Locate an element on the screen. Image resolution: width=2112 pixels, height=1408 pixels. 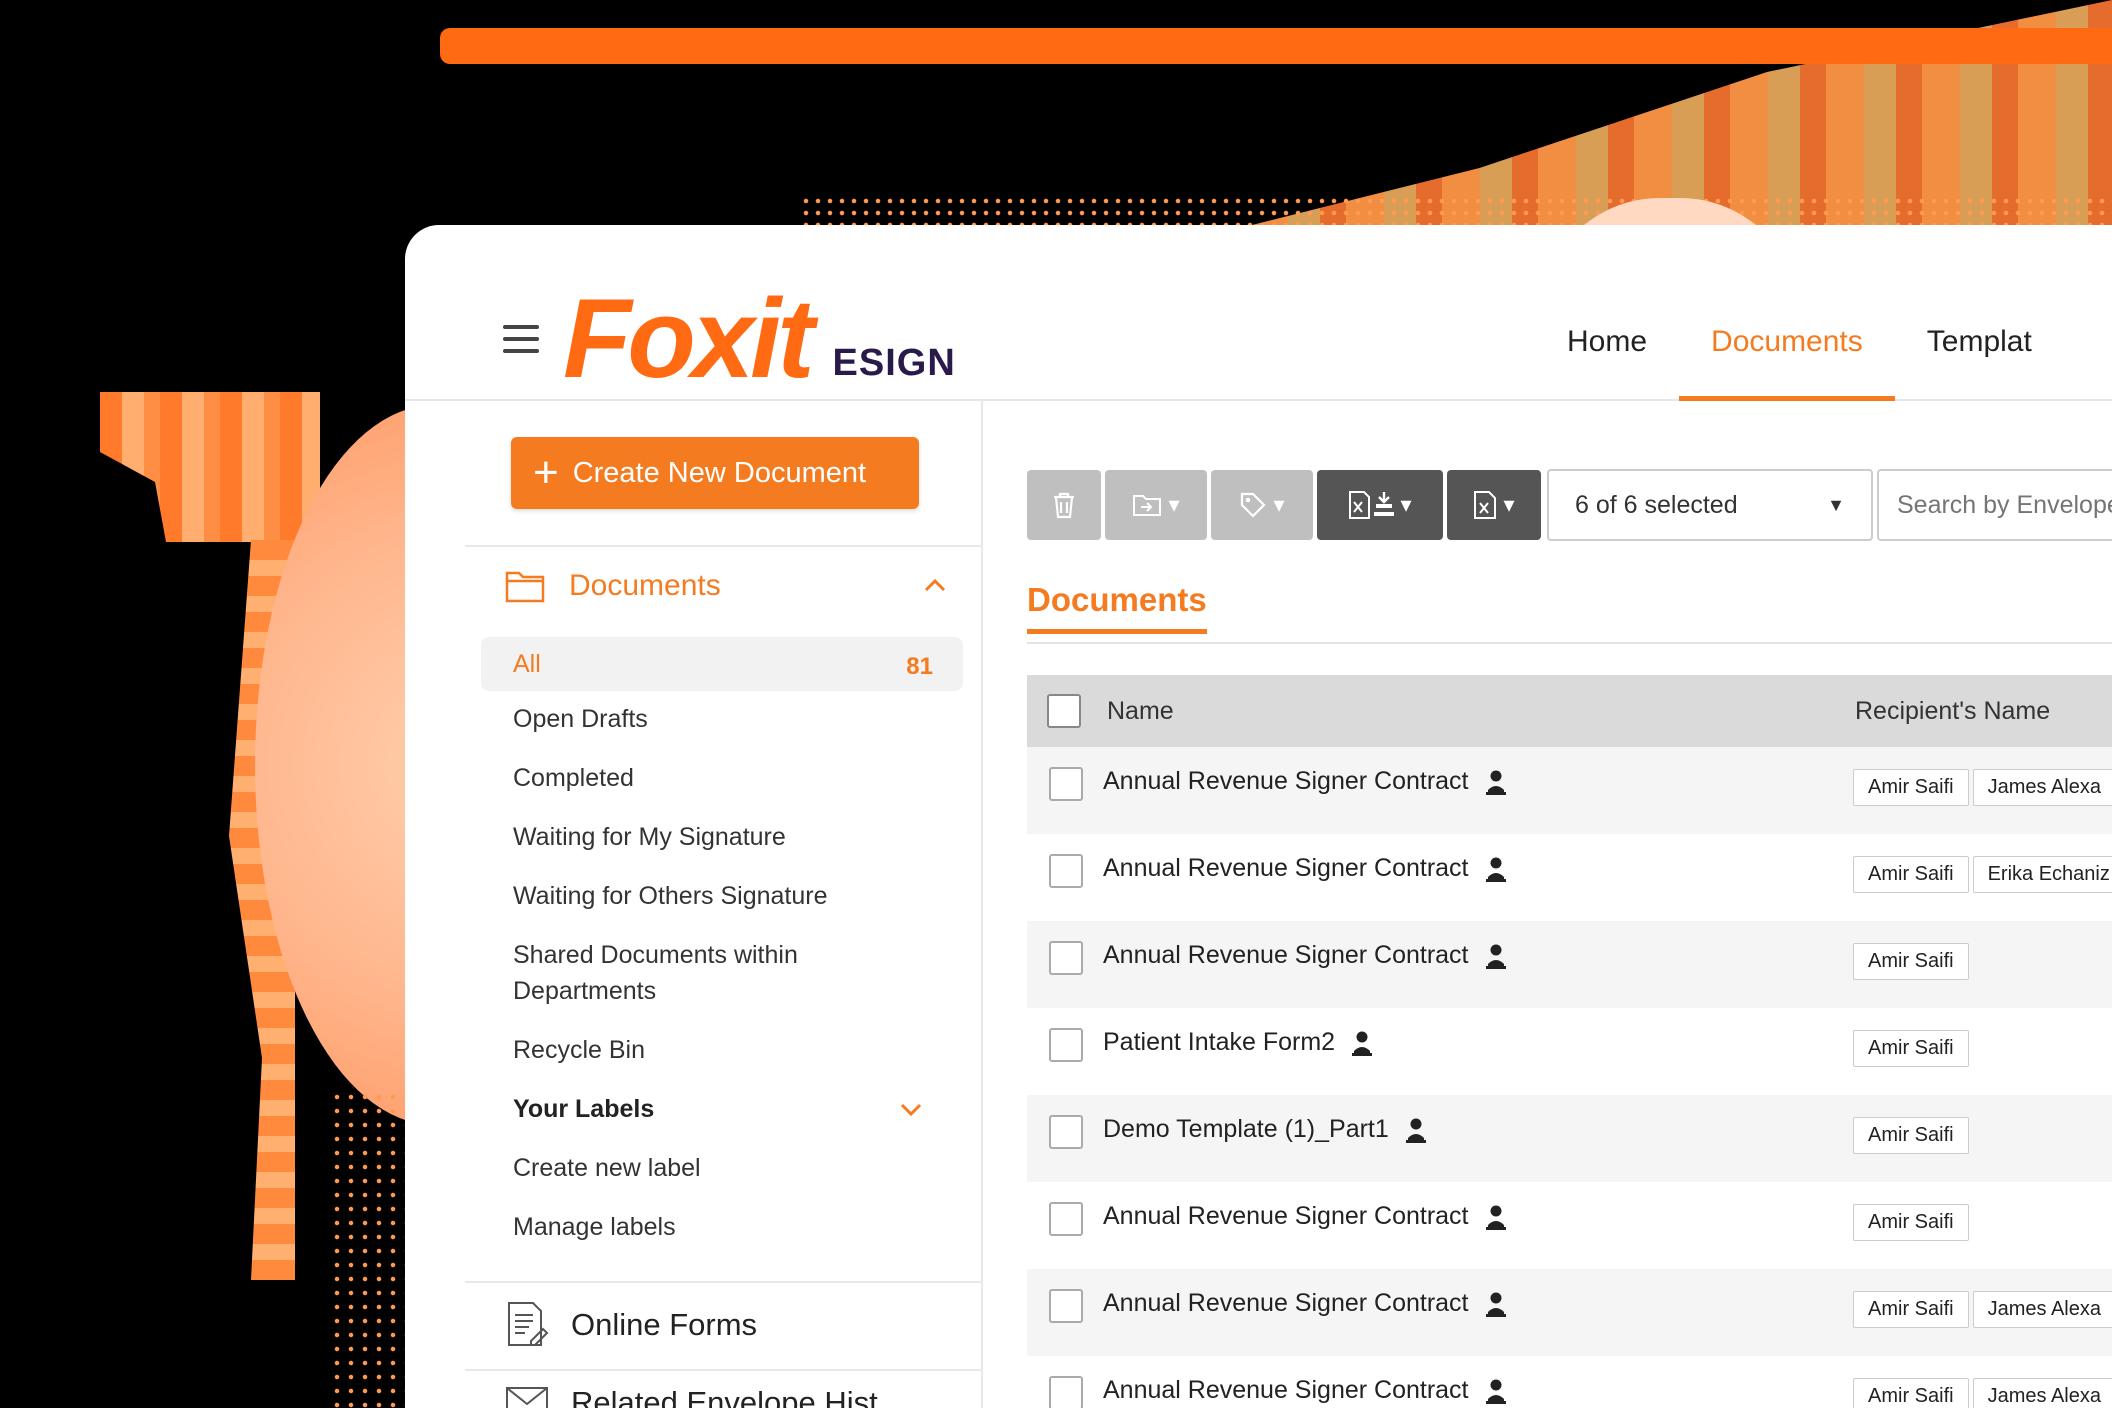
document-name-text: Patient Intake Form2 is located at coordinates (1219, 1042).